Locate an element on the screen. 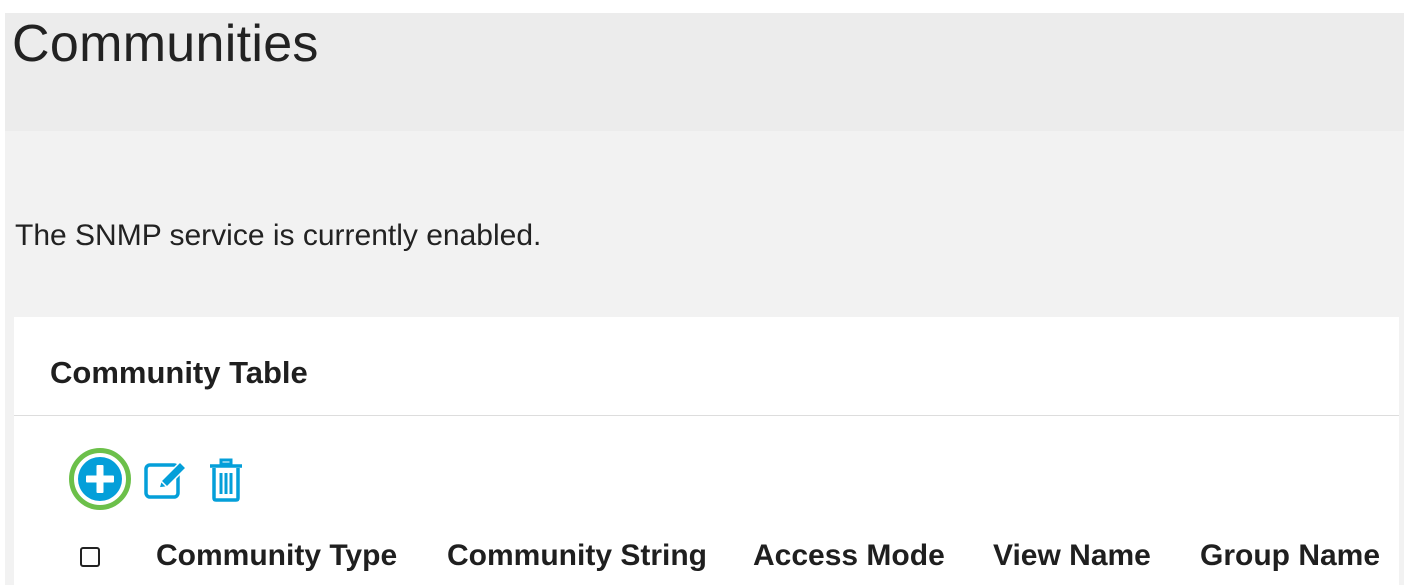 Image resolution: width=1404 pixels, height=585 pixels. add-button-highlight is located at coordinates (100, 479).